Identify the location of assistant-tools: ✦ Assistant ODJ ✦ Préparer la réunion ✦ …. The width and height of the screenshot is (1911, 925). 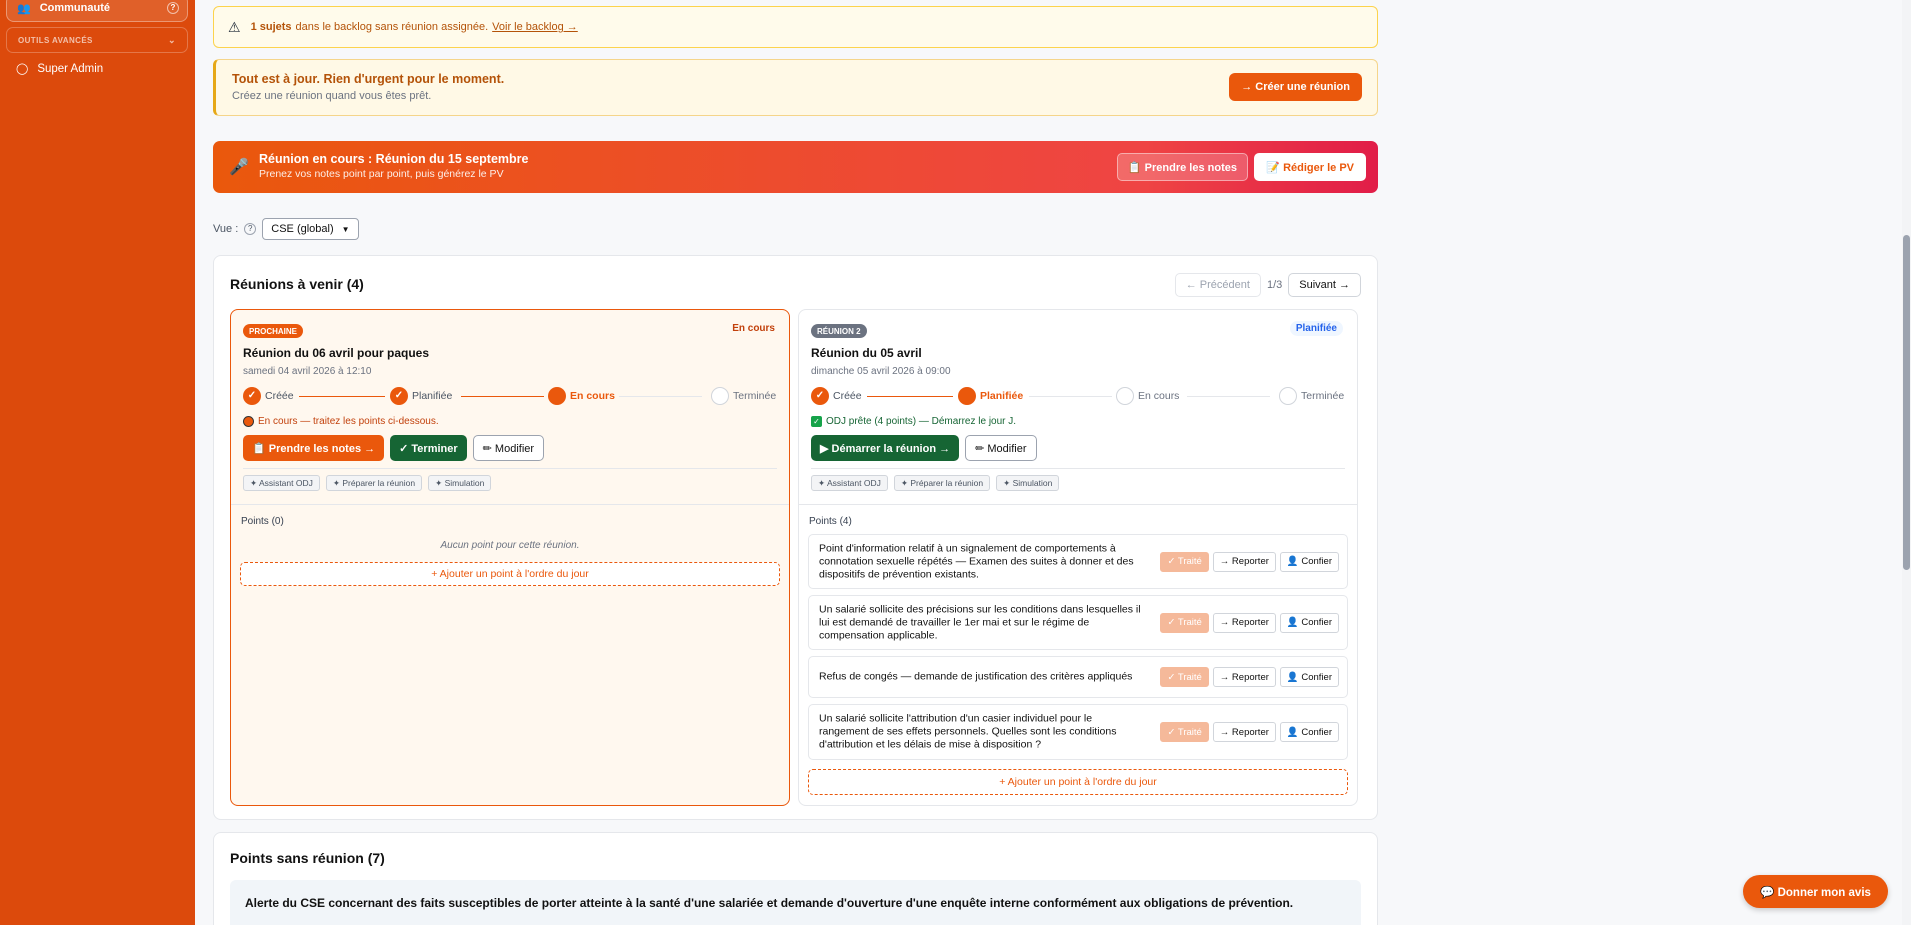
(367, 483).